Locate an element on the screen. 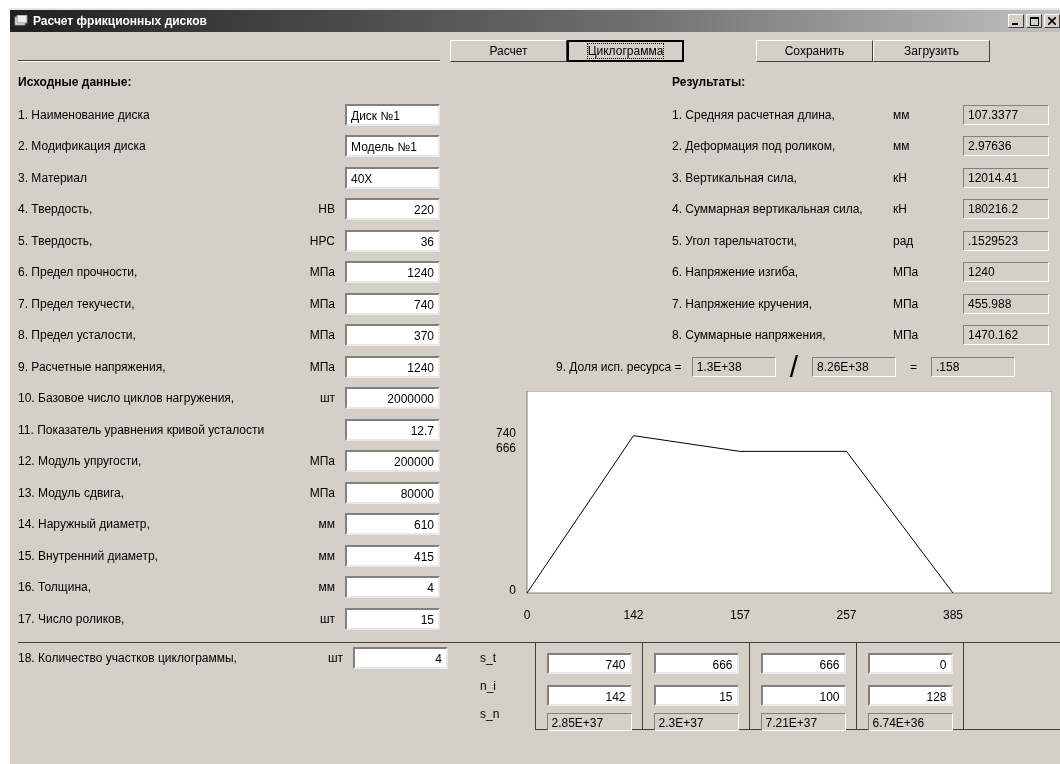 Image resolution: width=1060 pixels, height=764 pixels. row-label: s_n is located at coordinates (490, 714).